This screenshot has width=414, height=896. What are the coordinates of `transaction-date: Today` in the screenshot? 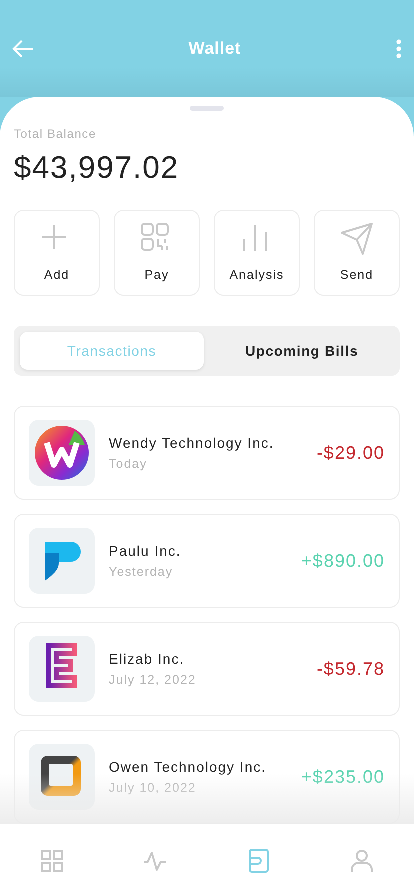 It's located at (128, 464).